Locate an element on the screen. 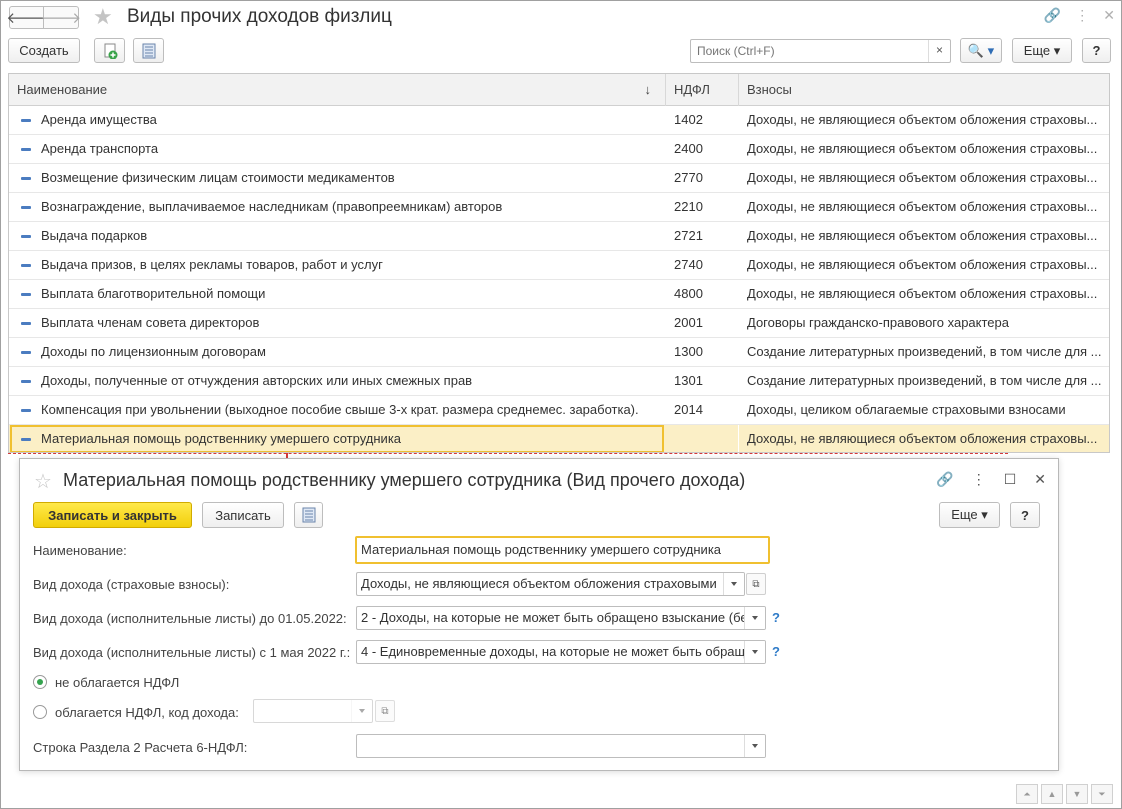  cell-ndfl: 2400 is located at coordinates (688, 148).